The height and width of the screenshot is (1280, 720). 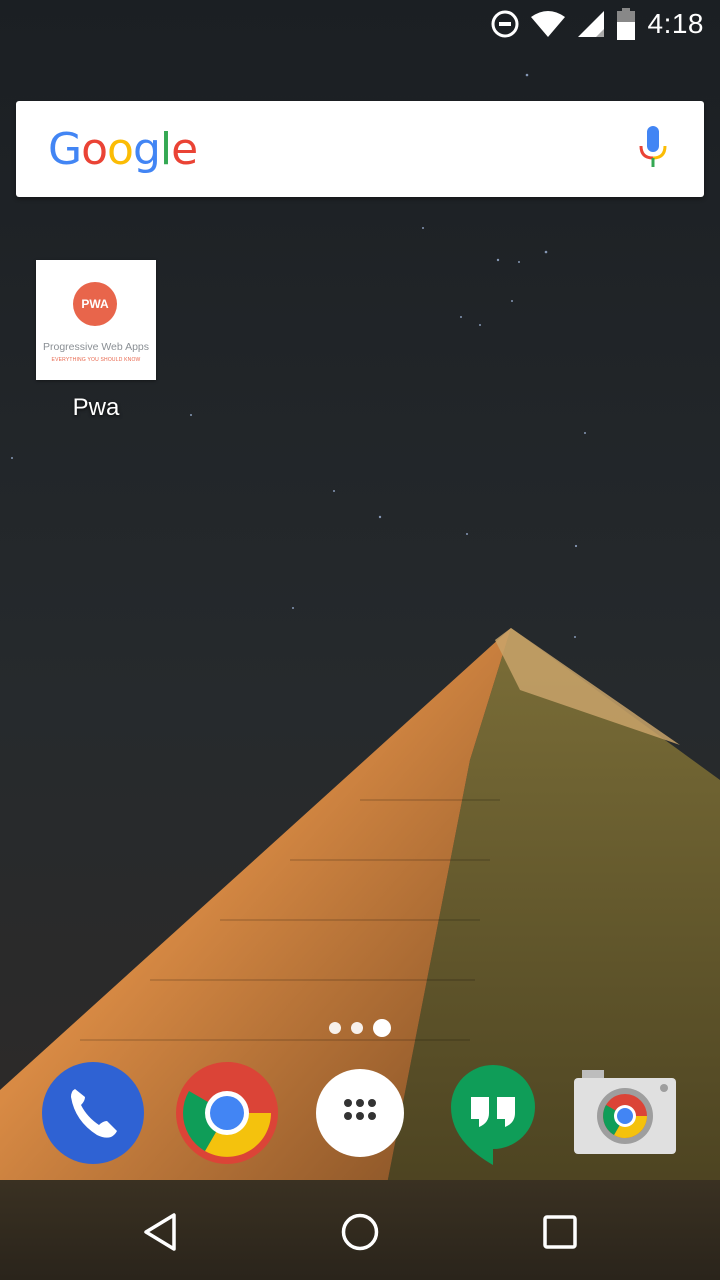 I want to click on mic-icon, so click(x=653, y=149).